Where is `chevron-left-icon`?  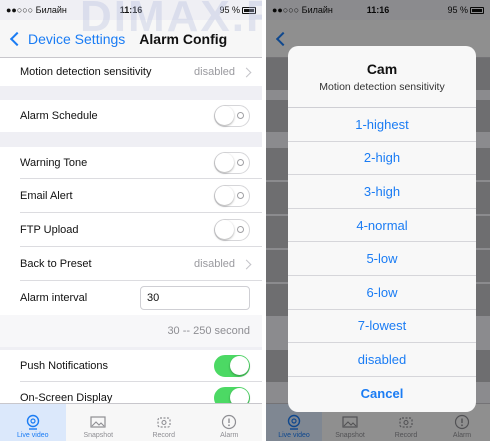
chevron-left-icon is located at coordinates (17, 38).